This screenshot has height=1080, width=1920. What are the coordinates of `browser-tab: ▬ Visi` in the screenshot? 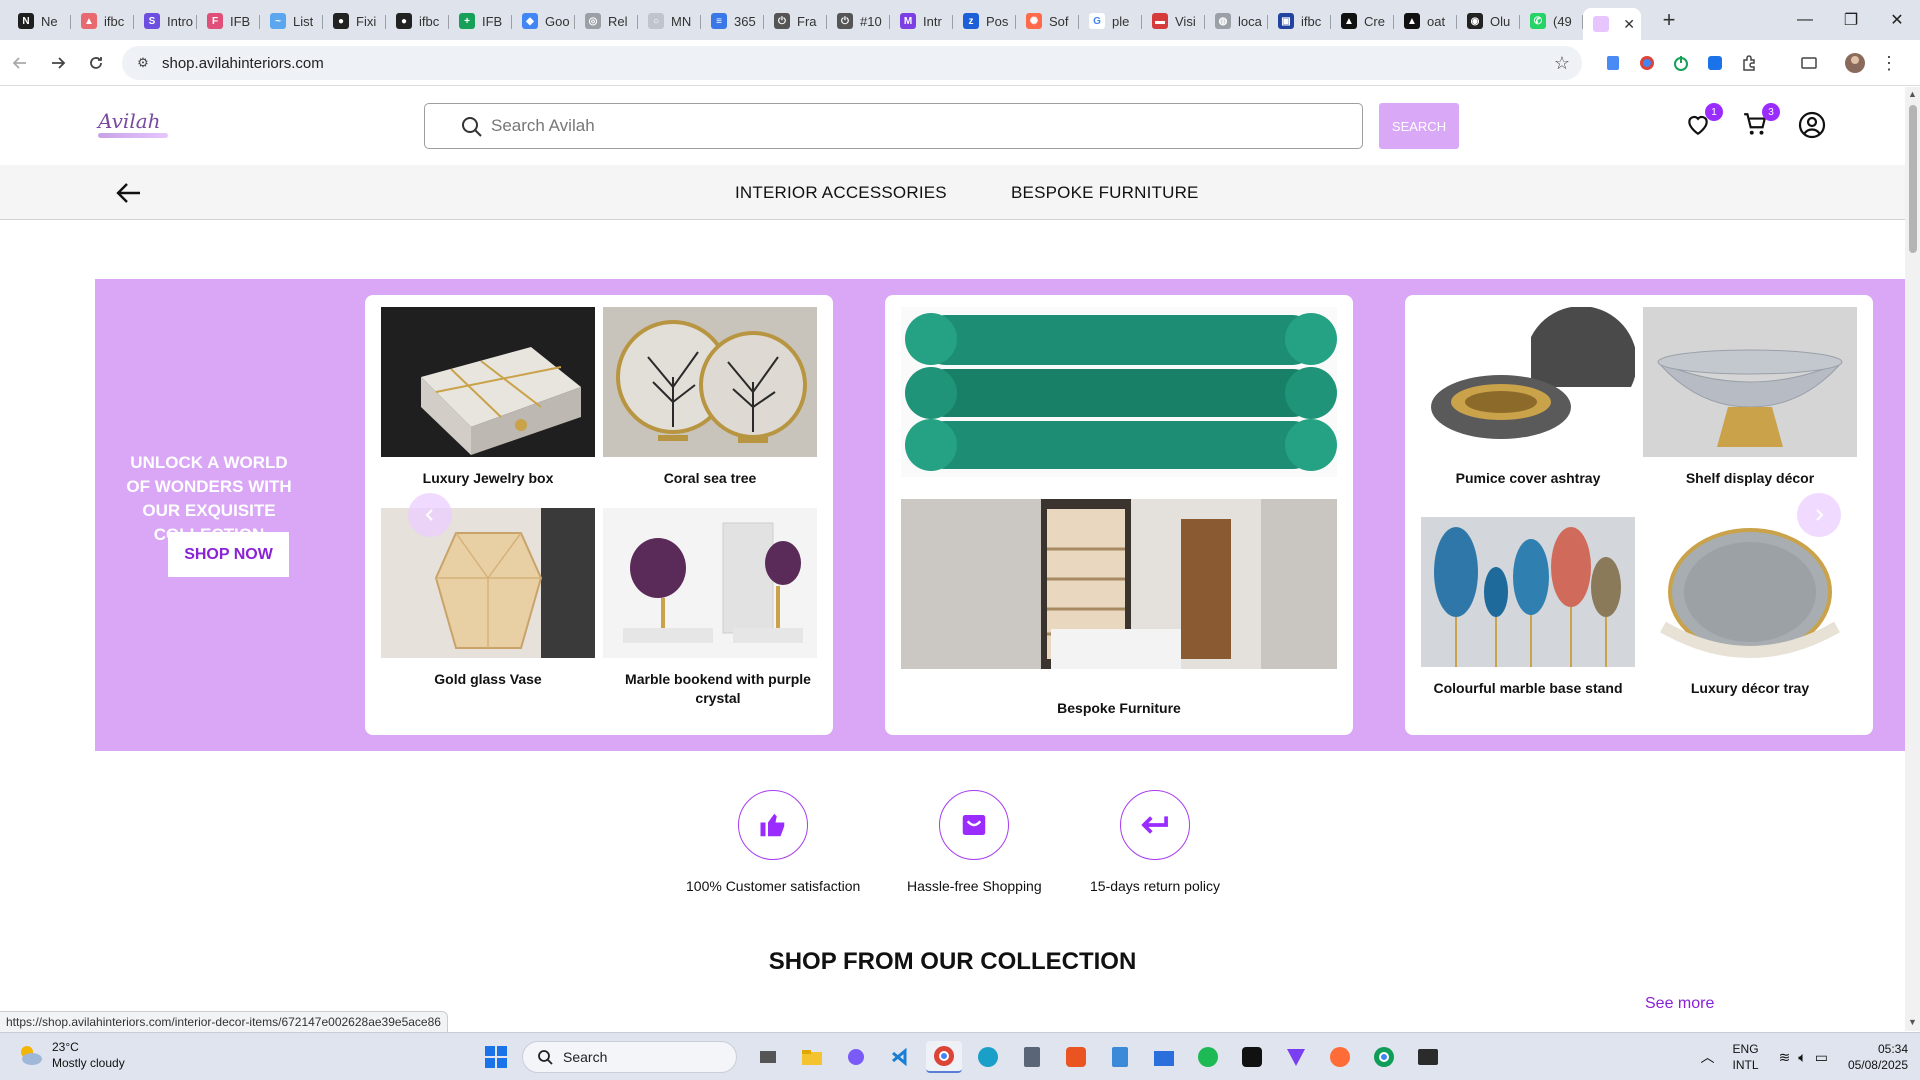 It's located at (1173, 21).